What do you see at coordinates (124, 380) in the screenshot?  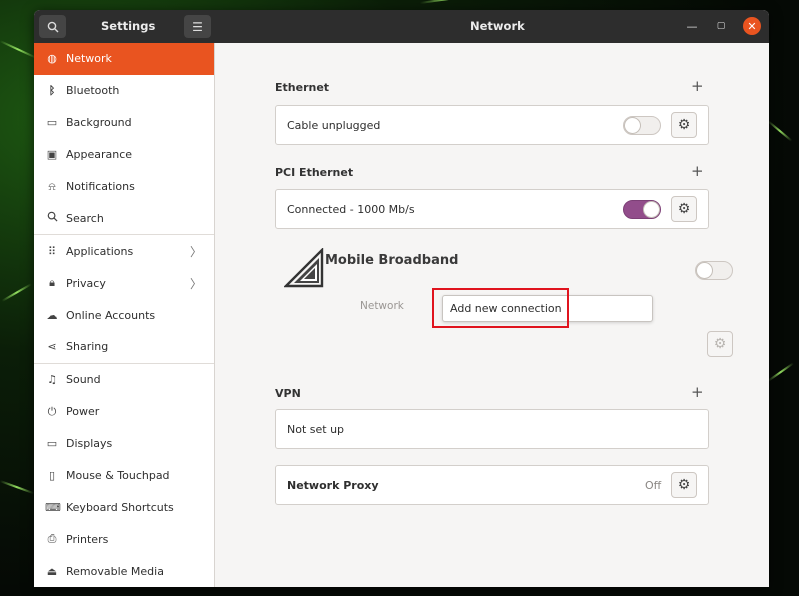 I see `sidebar-item-sound: ♫ Sound` at bounding box center [124, 380].